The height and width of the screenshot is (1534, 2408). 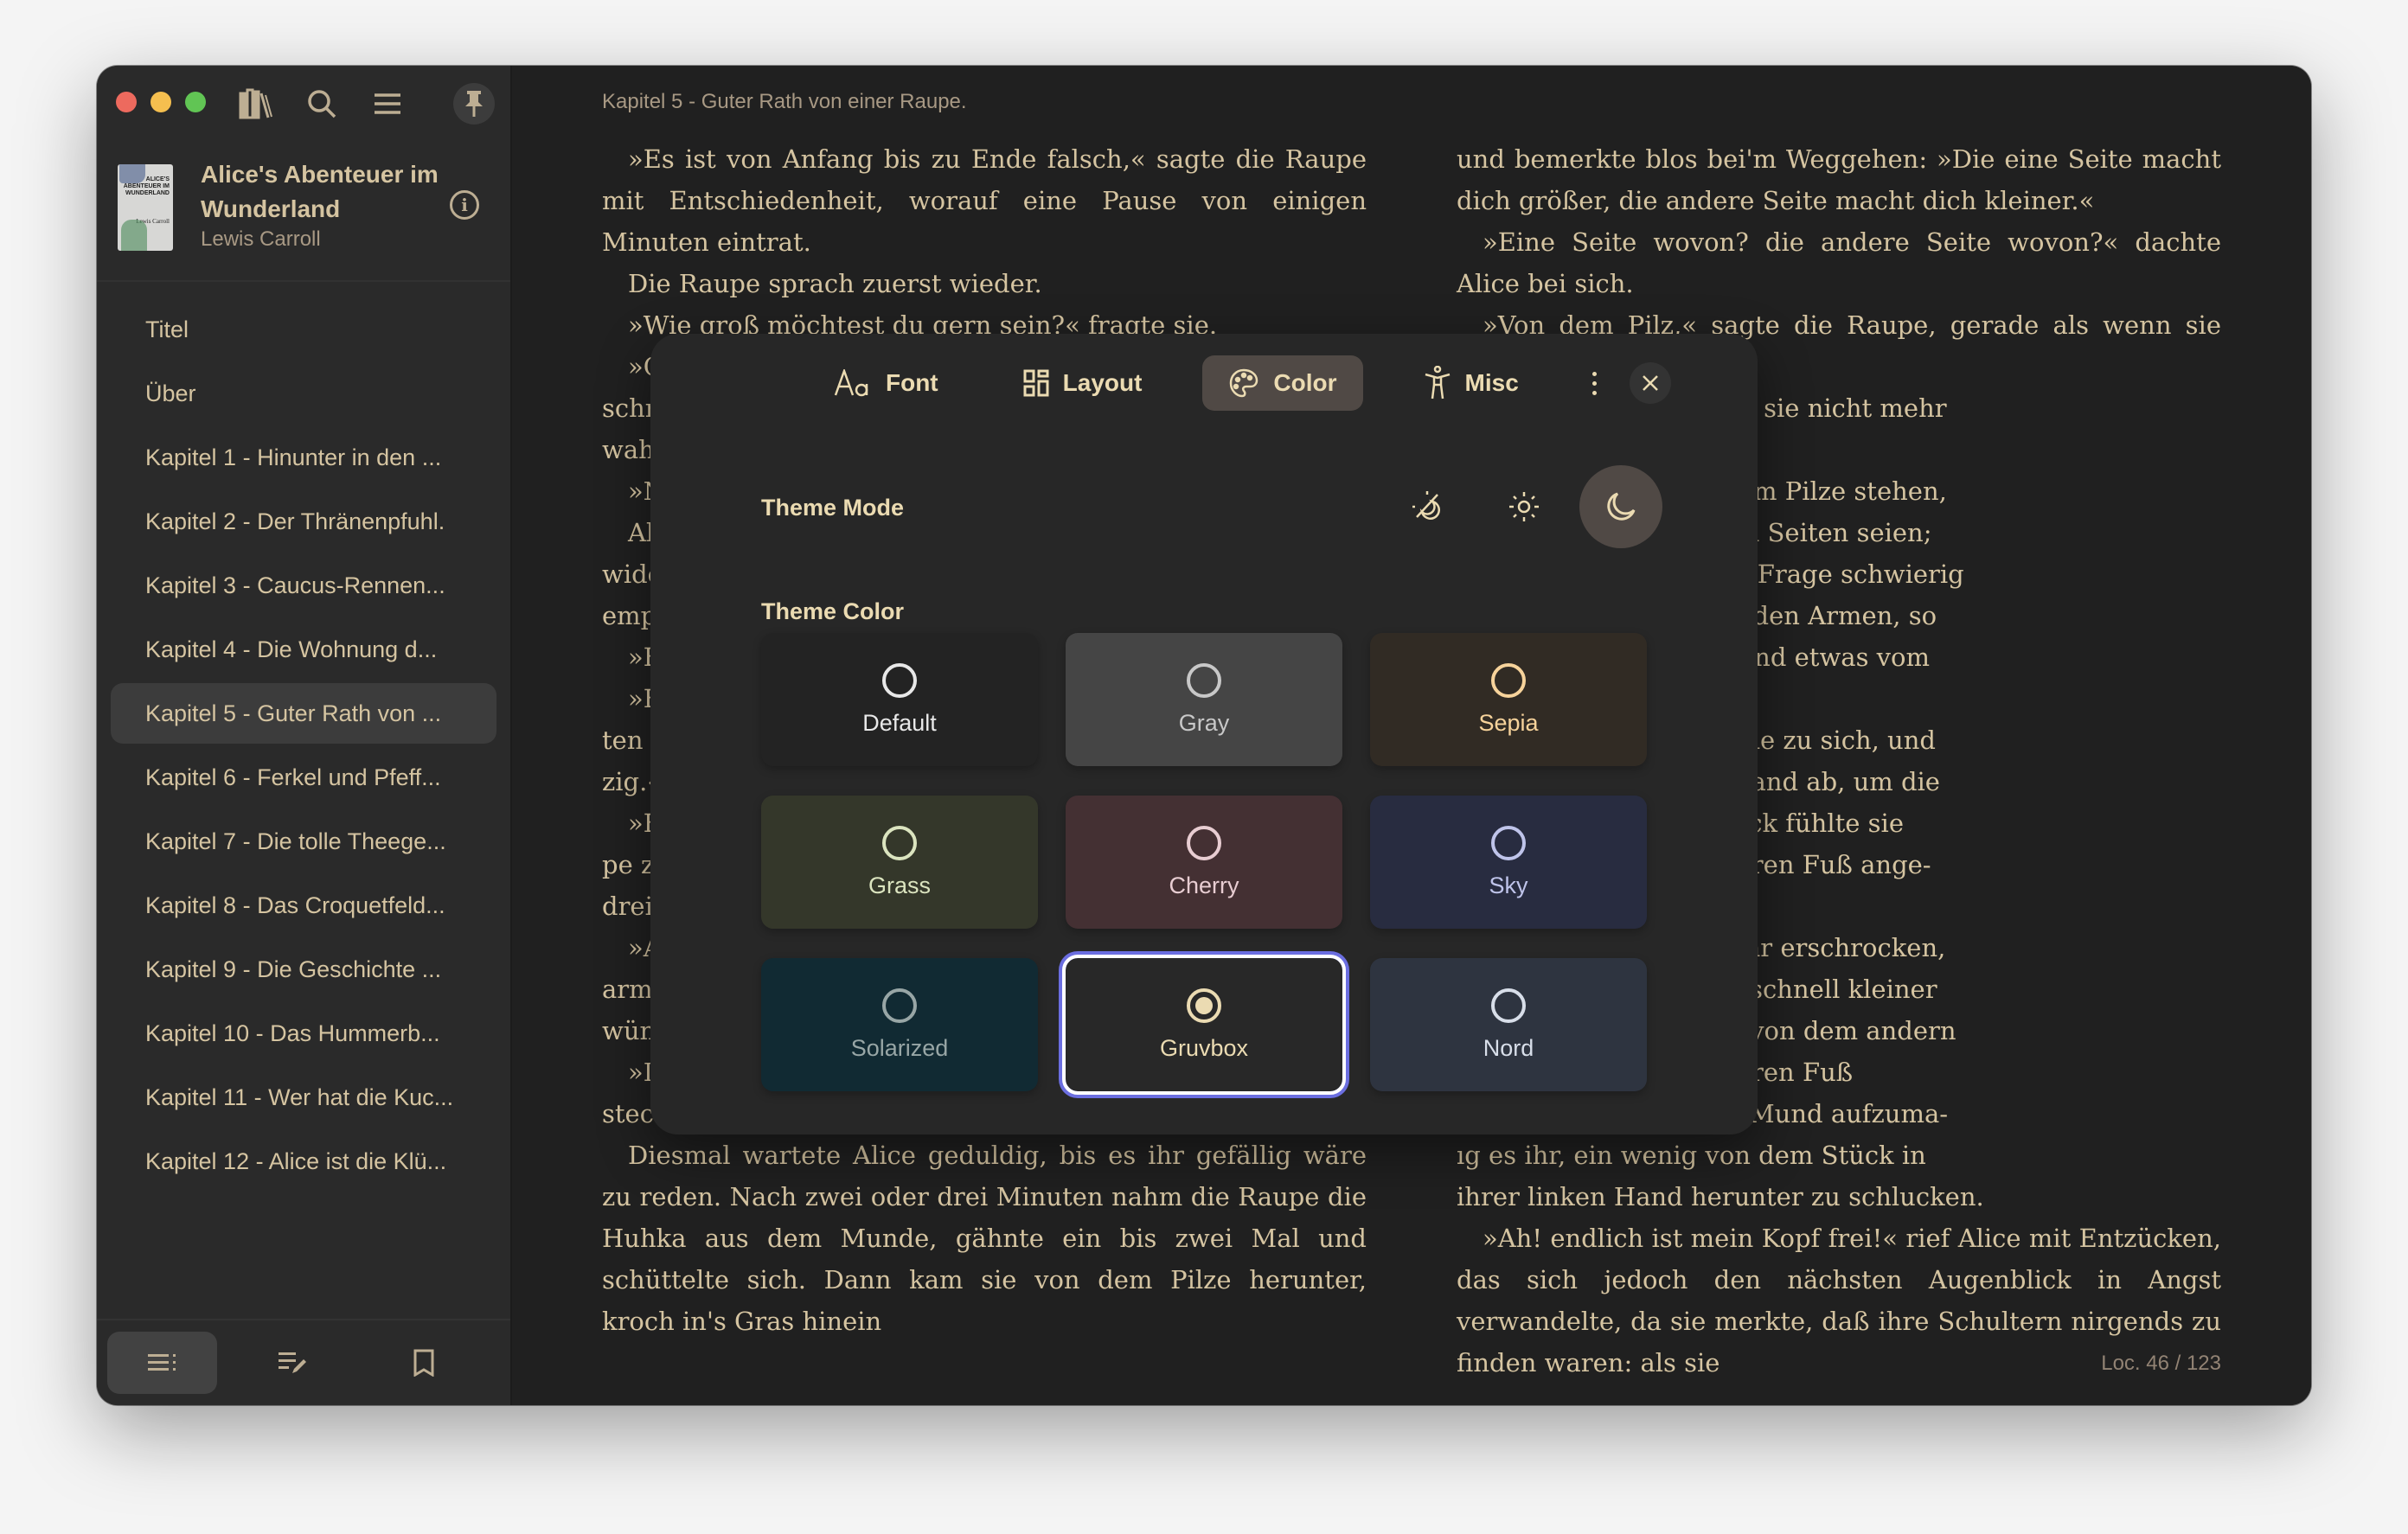 I want to click on menu-icon, so click(x=387, y=103).